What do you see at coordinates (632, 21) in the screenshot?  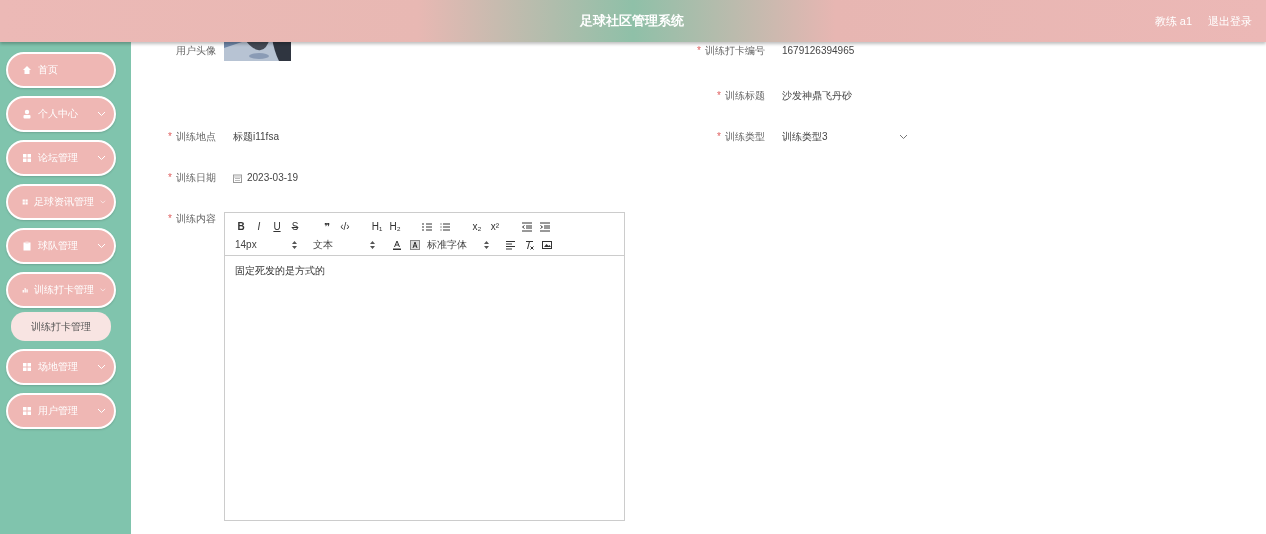 I see `app-title: 足球社区管理系统` at bounding box center [632, 21].